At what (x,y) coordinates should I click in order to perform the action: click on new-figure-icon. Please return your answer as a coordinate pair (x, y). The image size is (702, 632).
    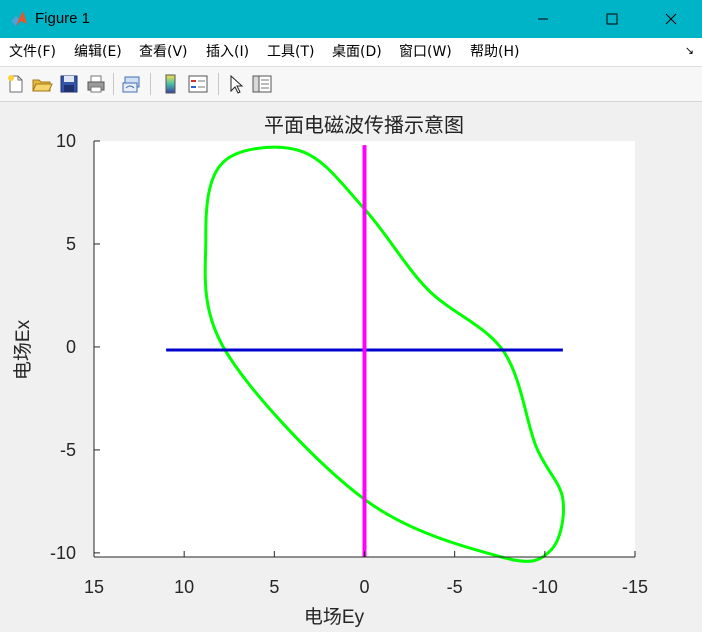
    Looking at the image, I should click on (16, 84).